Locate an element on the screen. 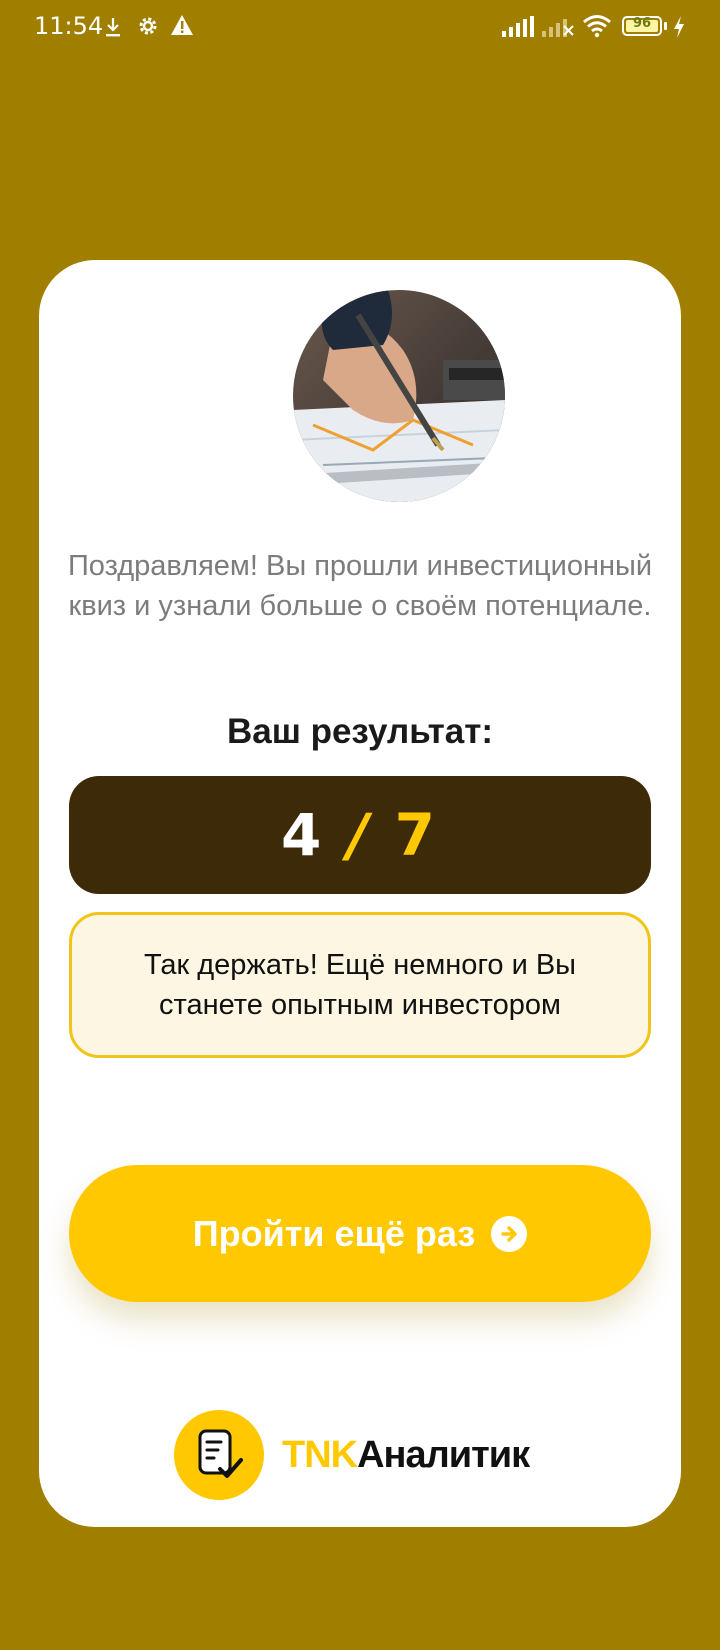 This screenshot has width=720, height=1650. retry-button-label: Пройти ещё раз is located at coordinates (334, 1233).